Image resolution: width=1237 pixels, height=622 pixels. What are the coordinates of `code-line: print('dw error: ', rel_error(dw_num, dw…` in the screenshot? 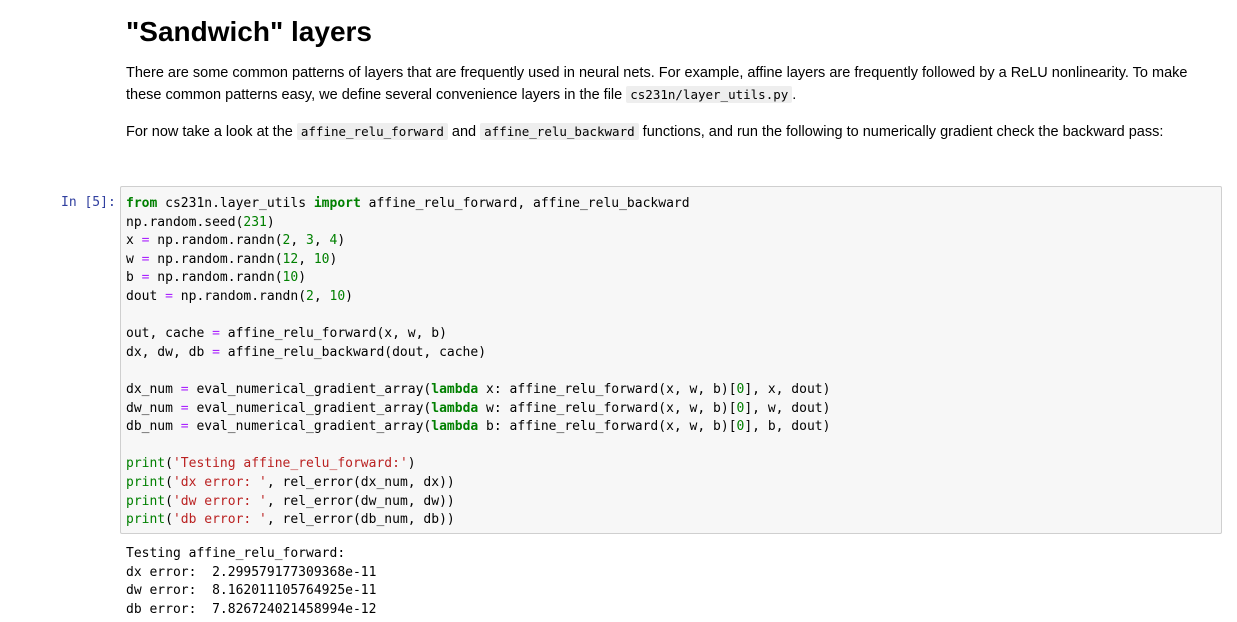 It's located at (478, 502).